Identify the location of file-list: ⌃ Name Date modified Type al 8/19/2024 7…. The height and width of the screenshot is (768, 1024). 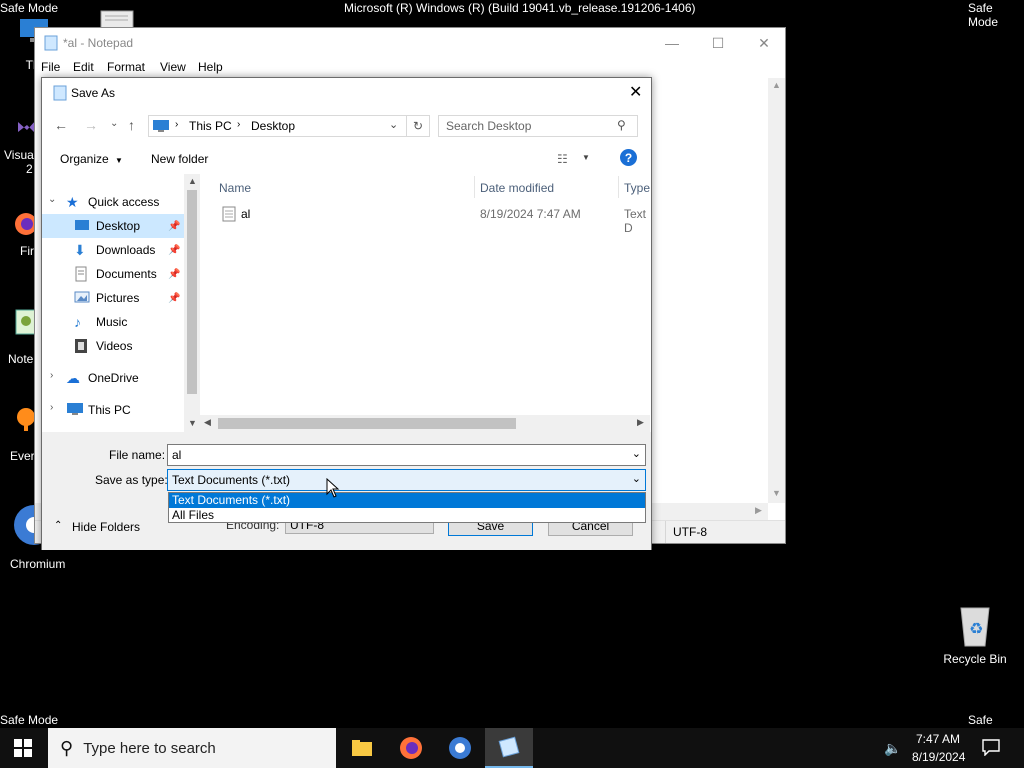
(425, 294).